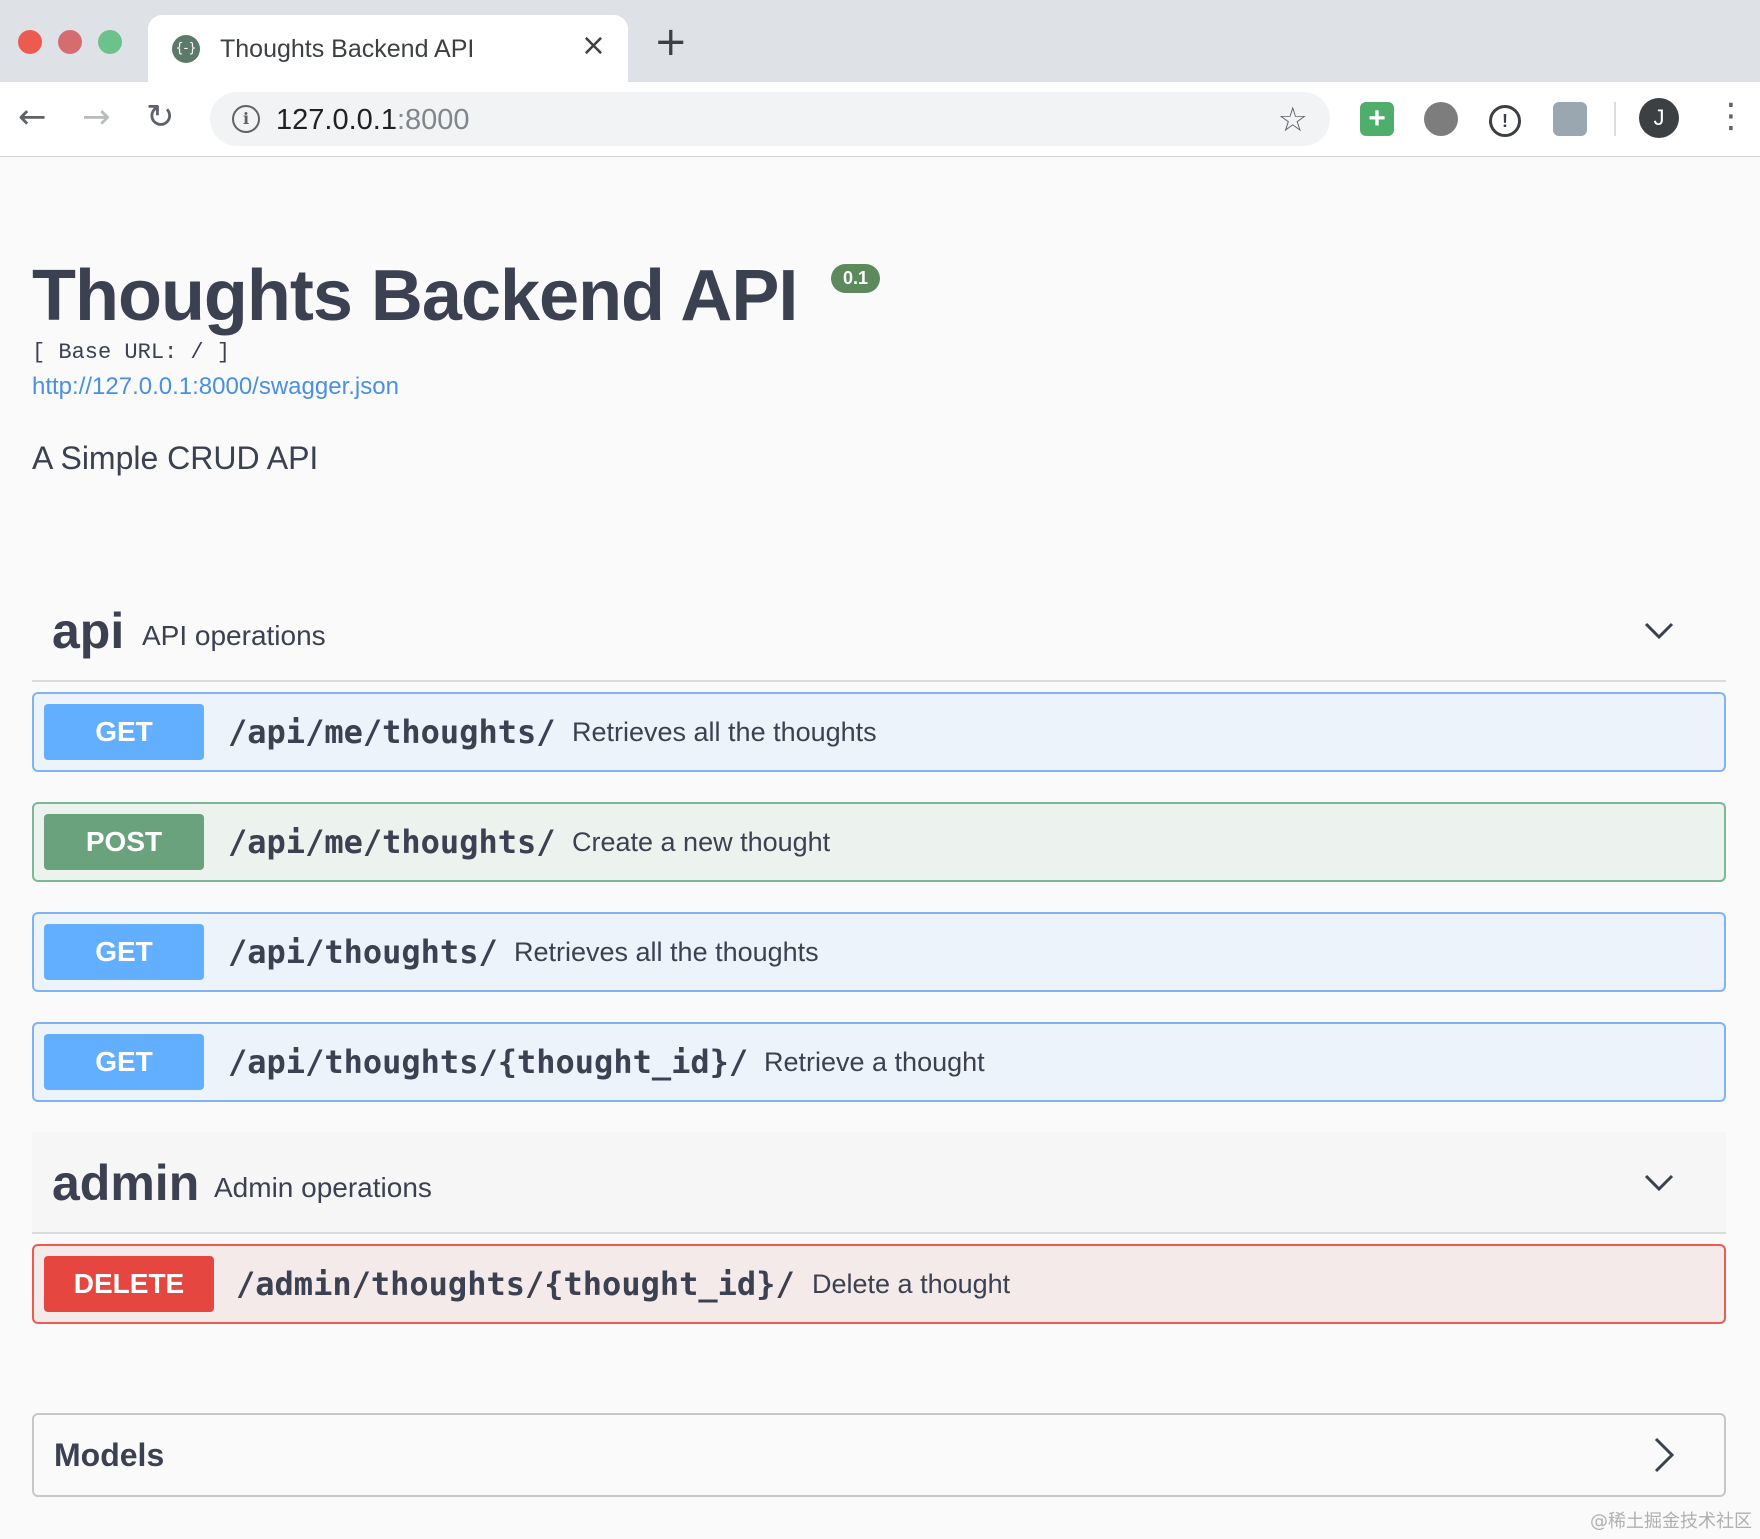 This screenshot has height=1539, width=1760. I want to click on close-window-button, so click(30, 42).